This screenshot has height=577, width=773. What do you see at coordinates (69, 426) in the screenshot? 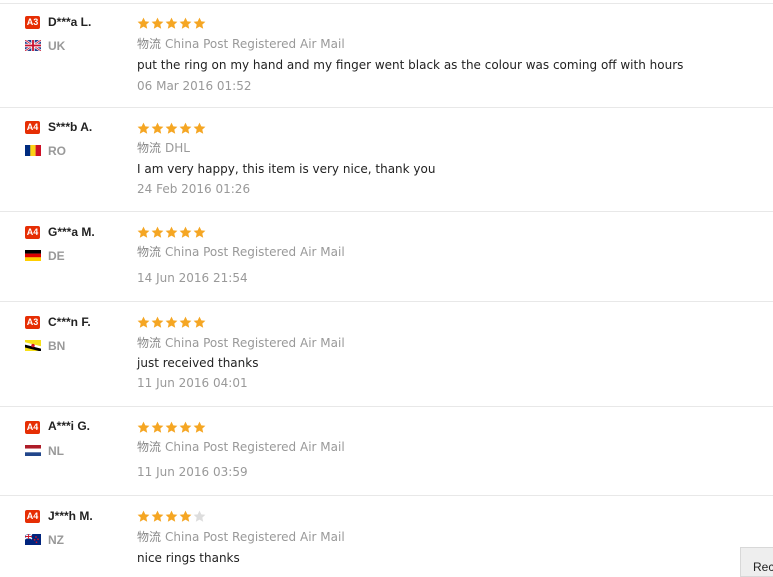
I see `buyer-name: A***i G.` at bounding box center [69, 426].